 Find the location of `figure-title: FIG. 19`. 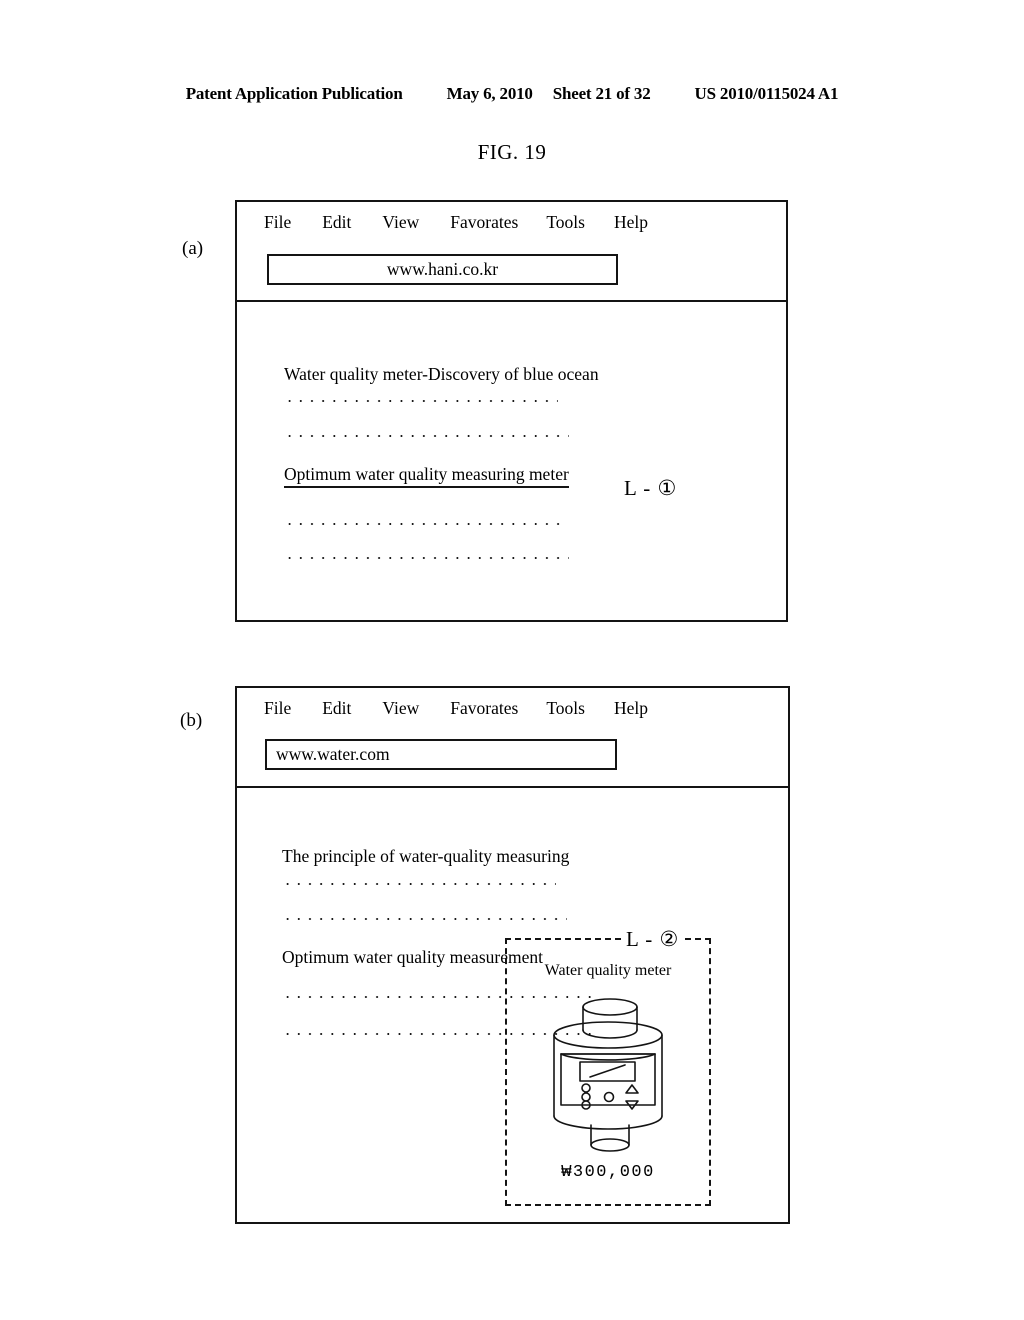

figure-title: FIG. 19 is located at coordinates (512, 152).